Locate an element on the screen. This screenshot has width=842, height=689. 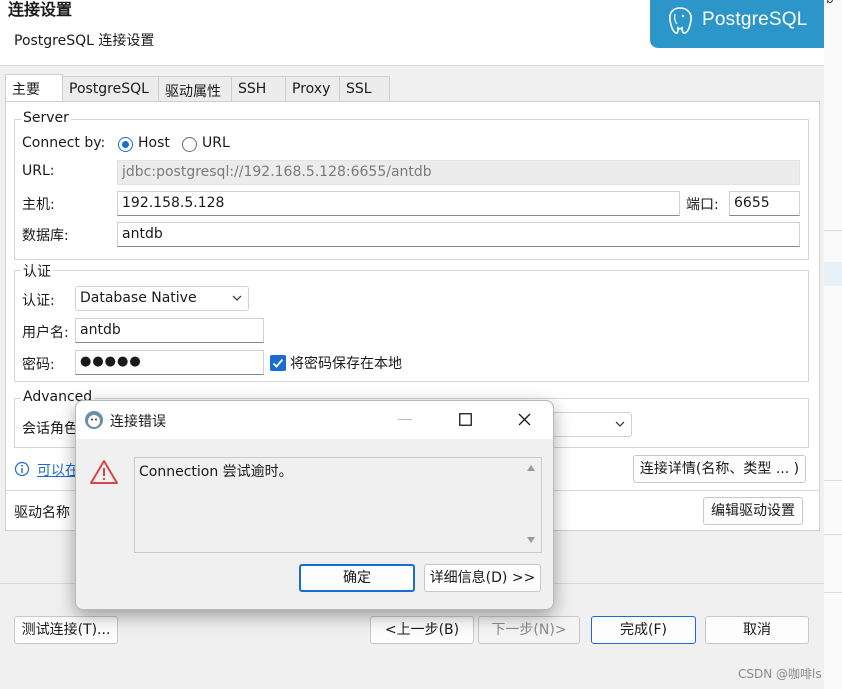
database-input: antdb is located at coordinates (458, 234).